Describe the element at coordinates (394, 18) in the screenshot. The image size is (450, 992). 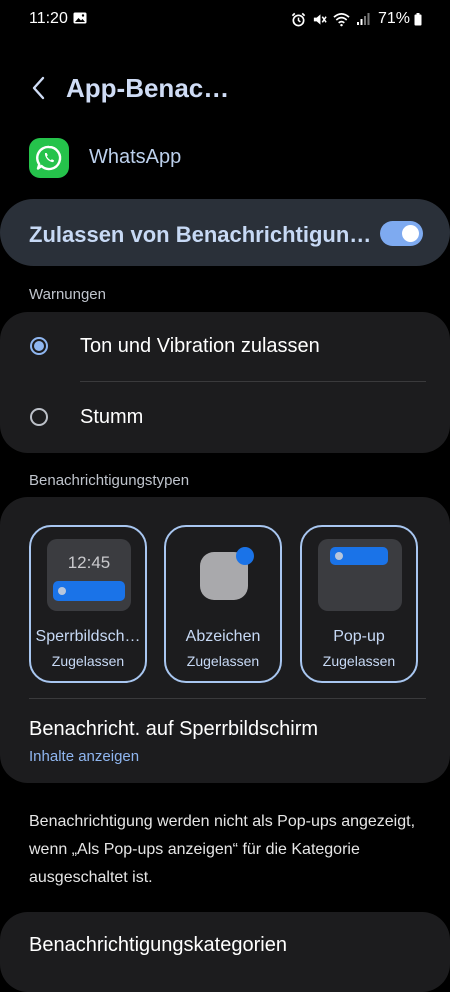
I see `battery-level: 71%` at that location.